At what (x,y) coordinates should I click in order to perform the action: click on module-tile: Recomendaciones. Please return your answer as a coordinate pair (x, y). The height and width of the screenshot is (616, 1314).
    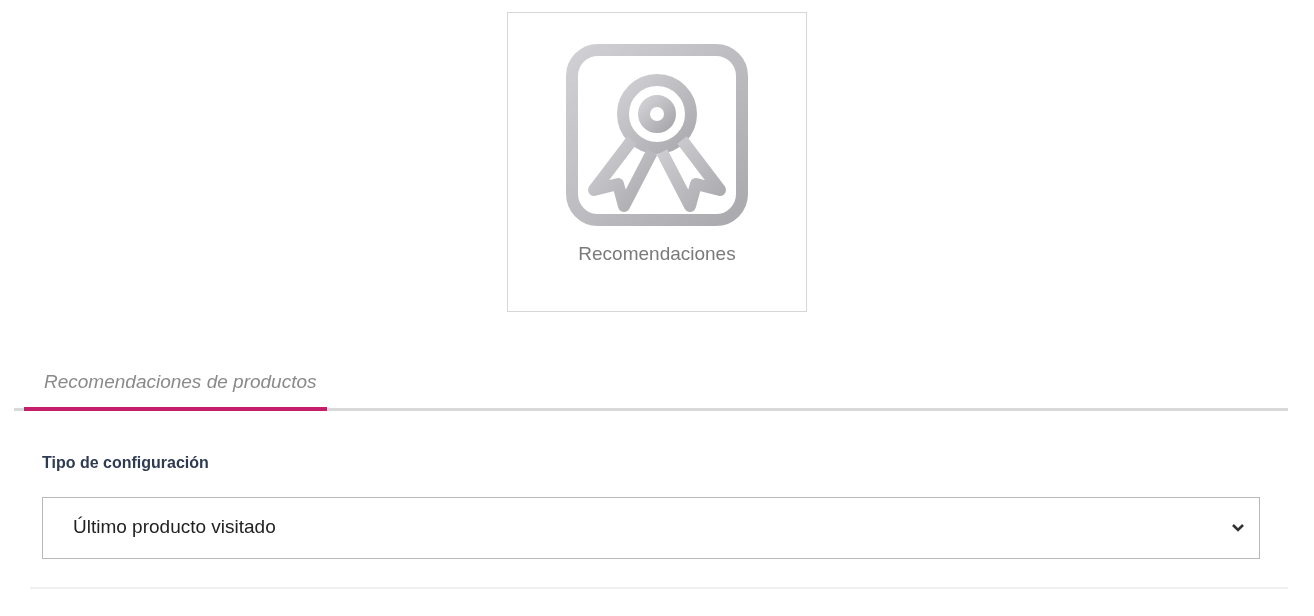
    Looking at the image, I should click on (657, 162).